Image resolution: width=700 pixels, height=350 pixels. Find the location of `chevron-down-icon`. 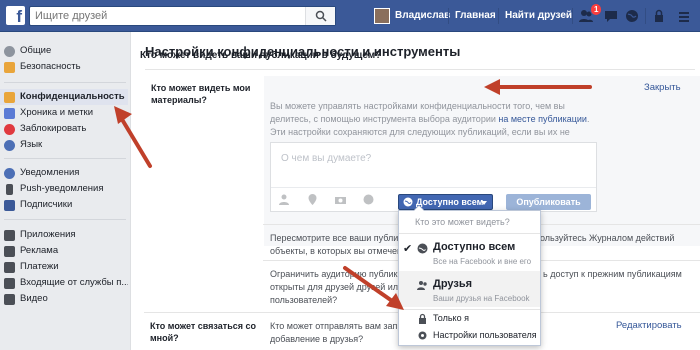

chevron-down-icon is located at coordinates (484, 203).